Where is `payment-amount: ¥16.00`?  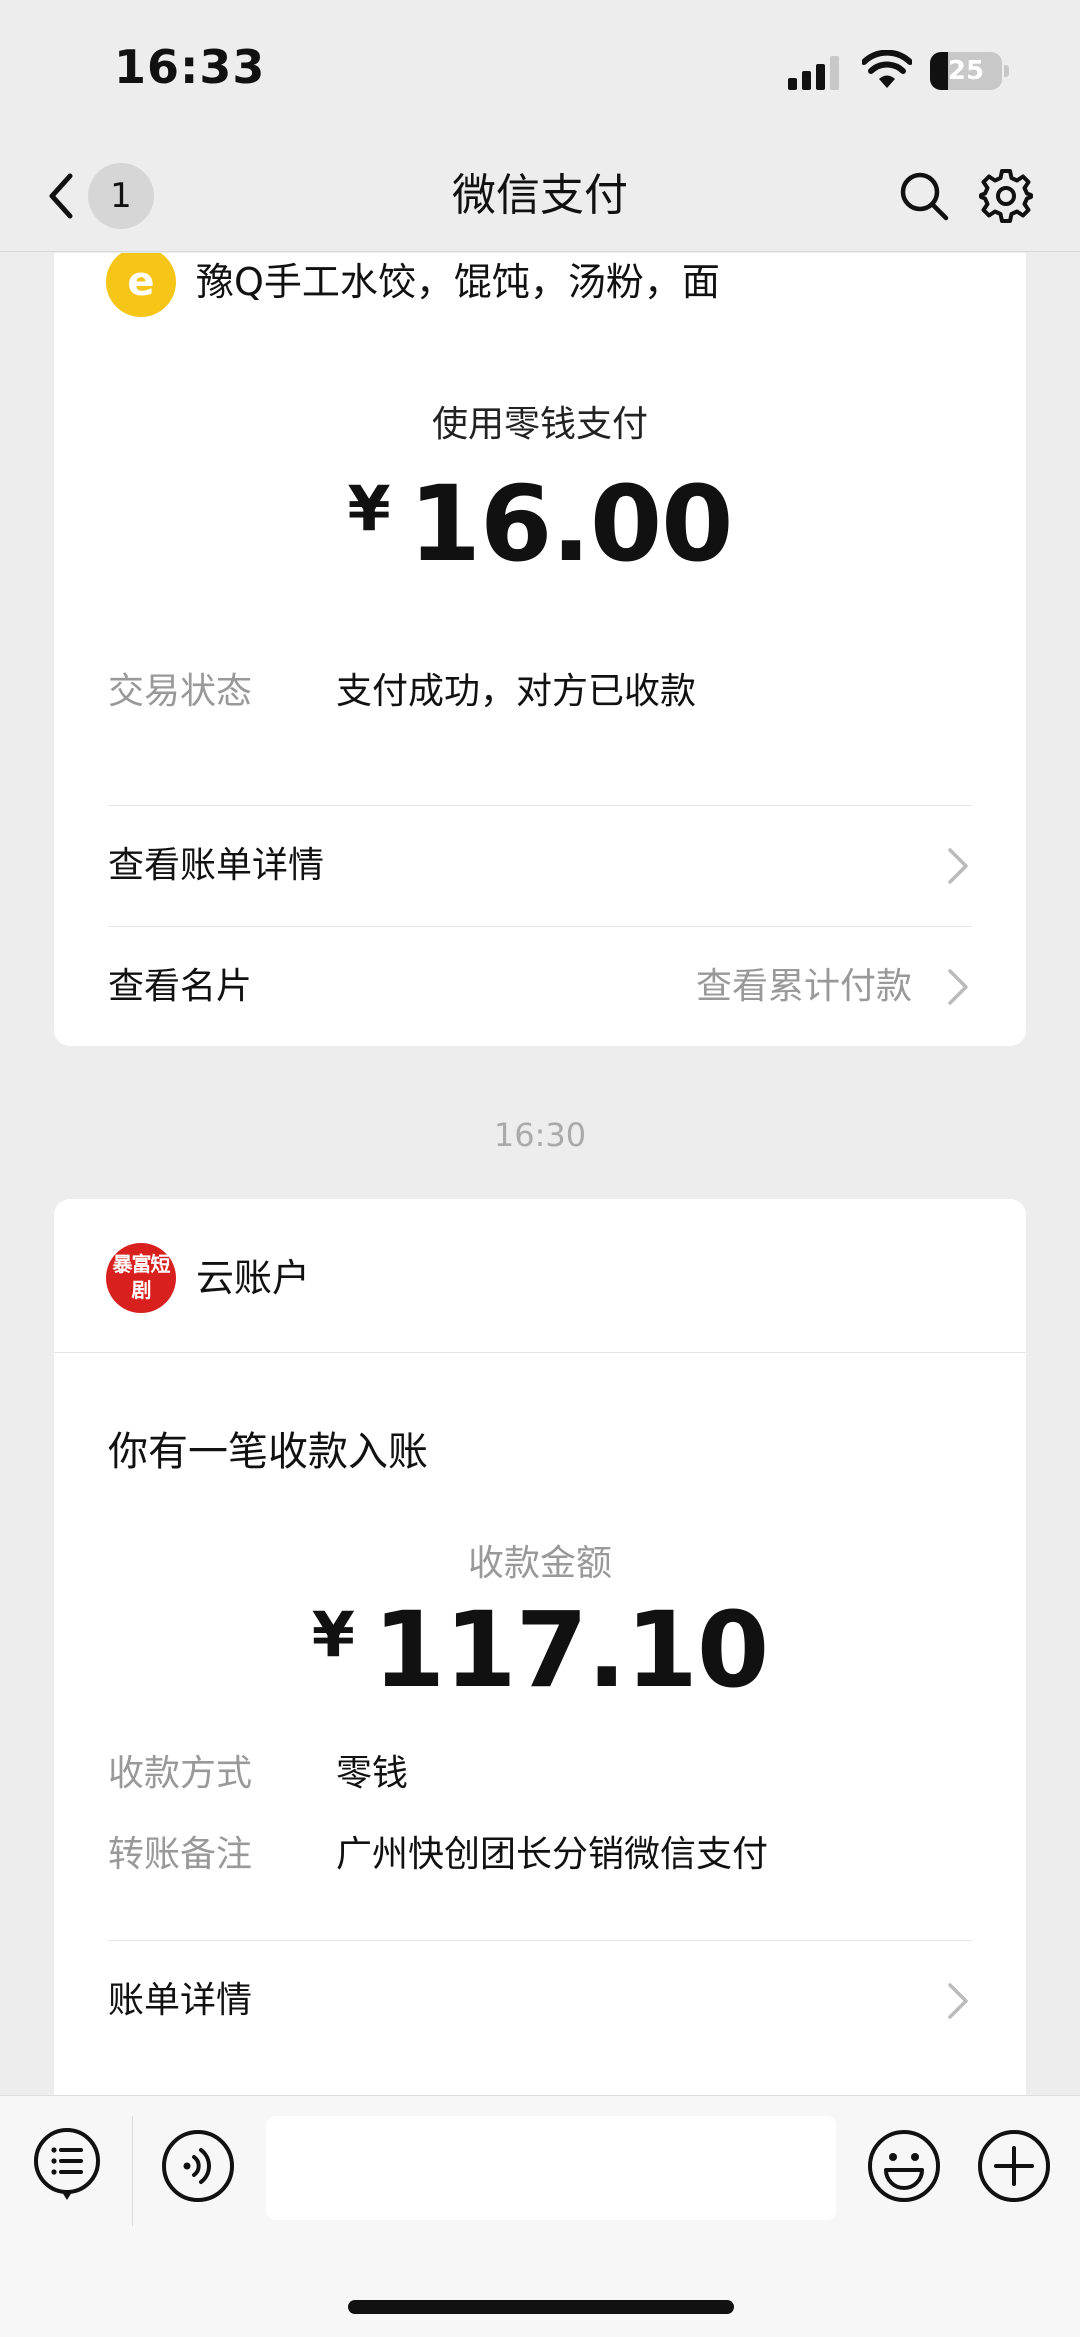
payment-amount: ¥16.00 is located at coordinates (540, 524).